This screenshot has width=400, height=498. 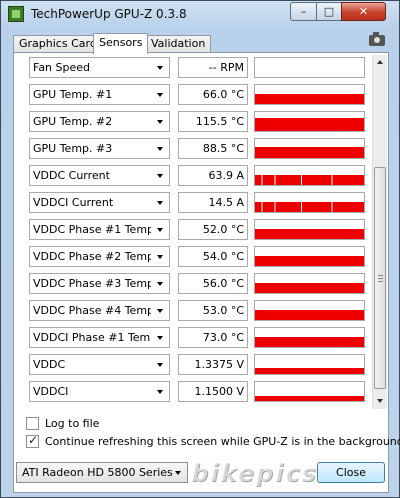 What do you see at coordinates (213, 364) in the screenshot?
I see `sensor-value: 1.3375 V` at bounding box center [213, 364].